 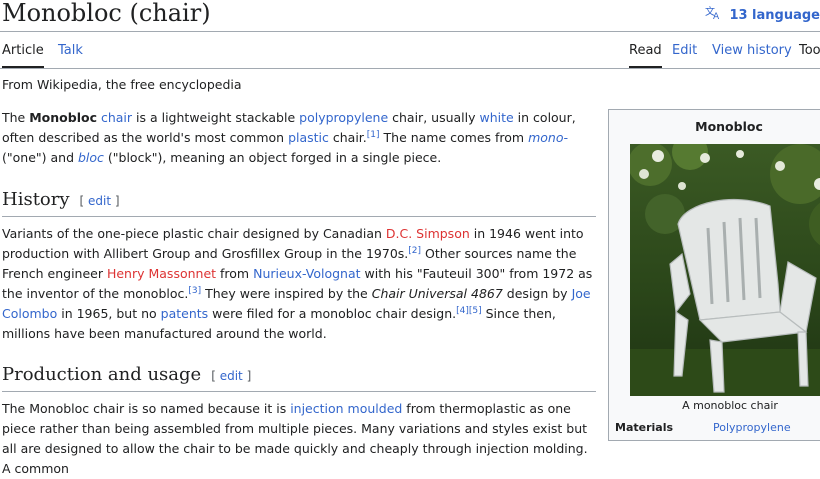 What do you see at coordinates (299, 378) in the screenshot?
I see `section-heading-production: Production and usage[ edit ]` at bounding box center [299, 378].